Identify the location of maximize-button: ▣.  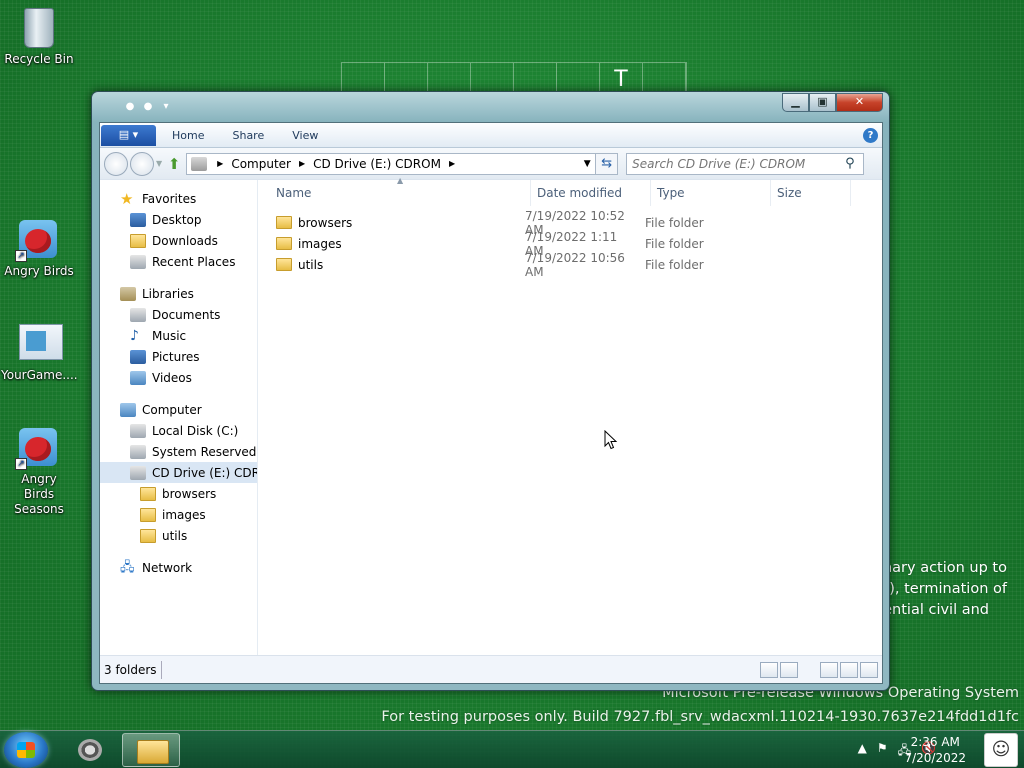
(822, 102).